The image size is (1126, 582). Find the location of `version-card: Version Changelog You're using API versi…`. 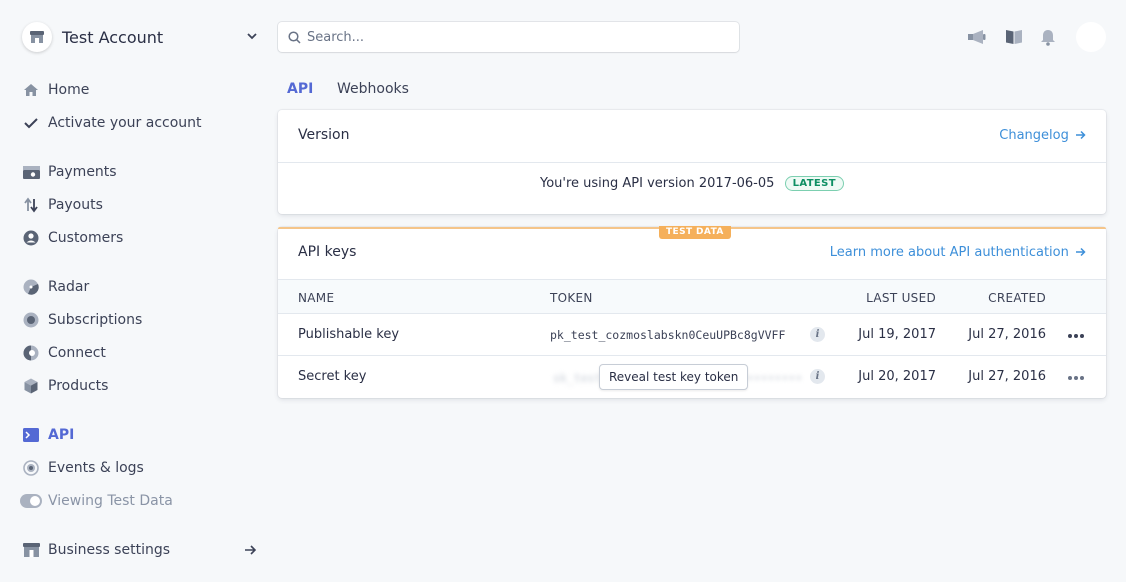

version-card: Version Changelog You're using API versi… is located at coordinates (692, 162).